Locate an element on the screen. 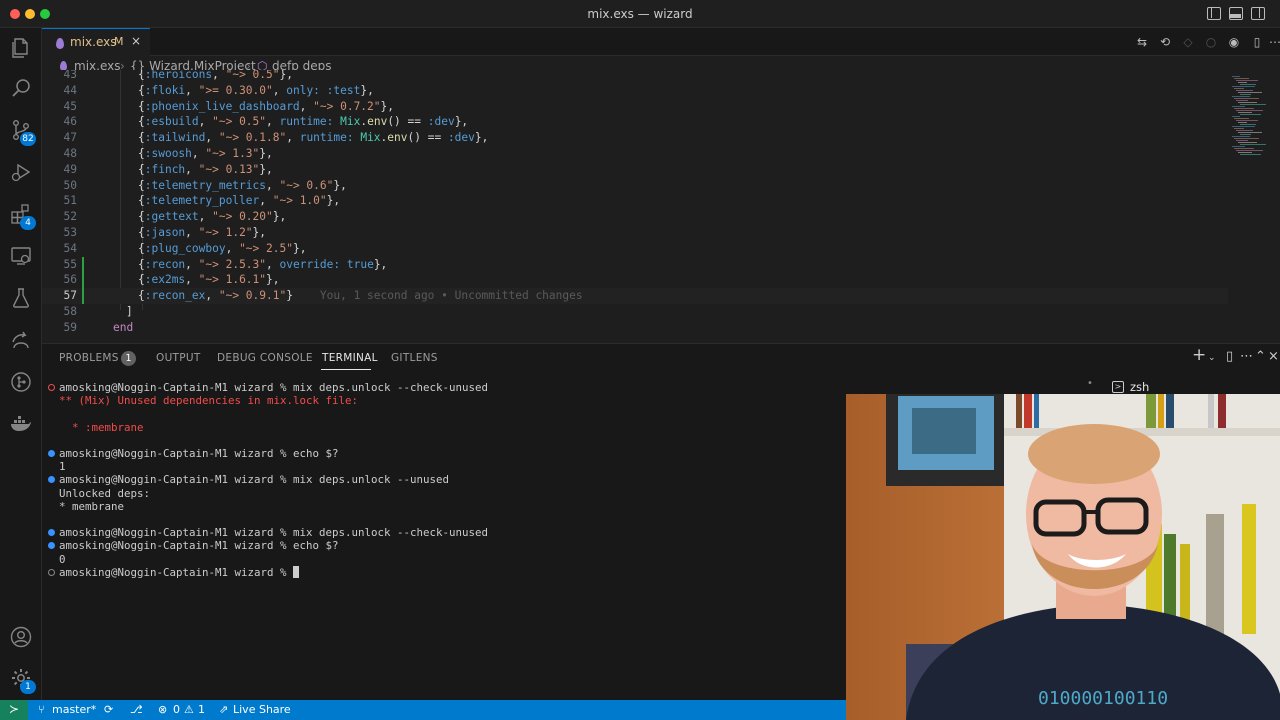 The height and width of the screenshot is (720, 1280). code-line: 59 end is located at coordinates (635, 328).